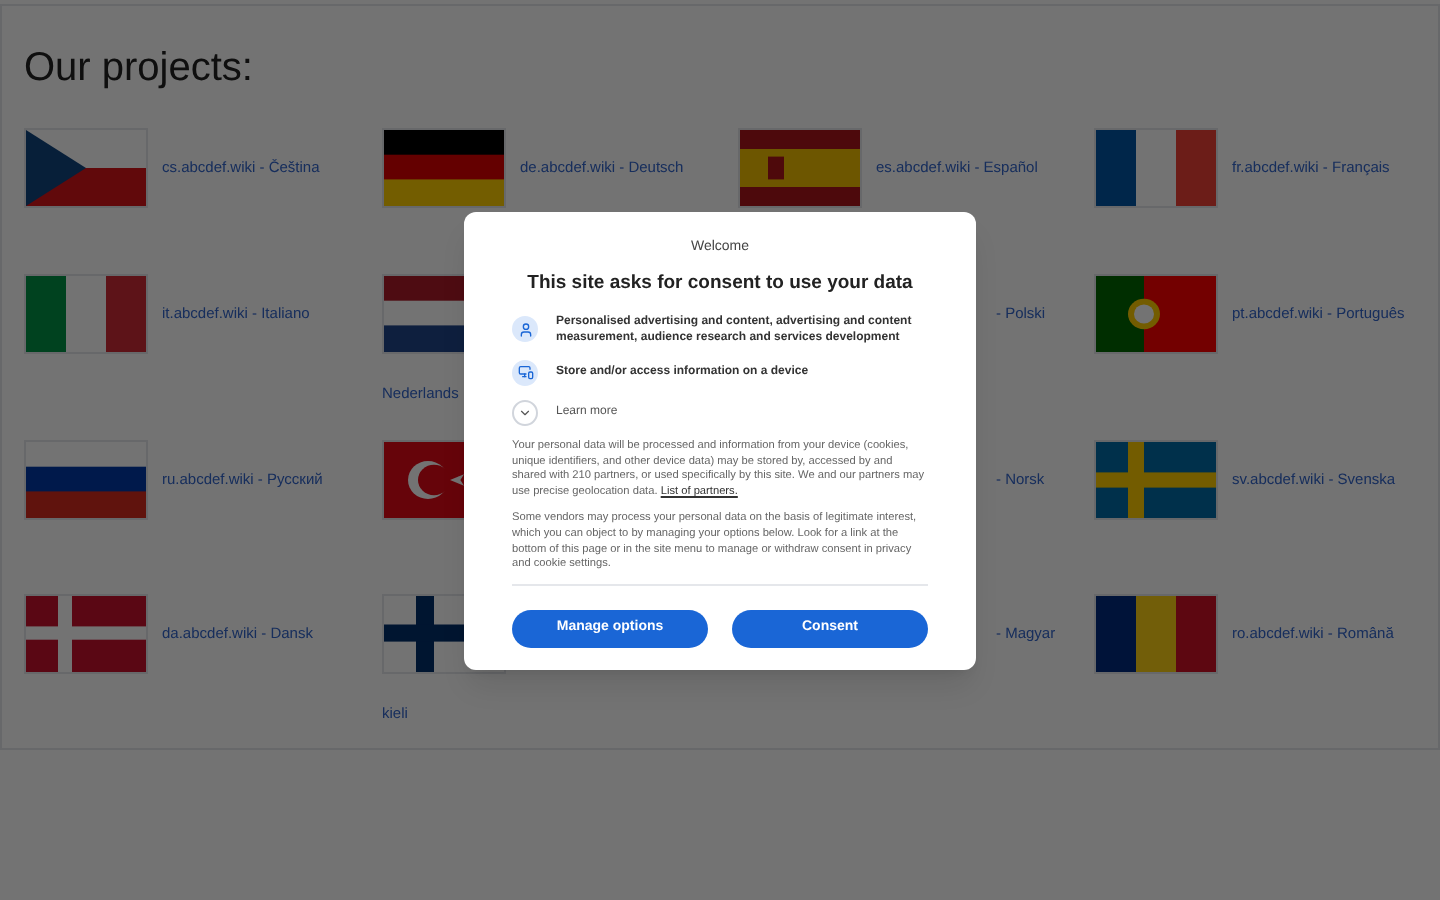 This screenshot has height=900, width=1440. What do you see at coordinates (139, 69) in the screenshot?
I see `page-heading: Our projects:` at bounding box center [139, 69].